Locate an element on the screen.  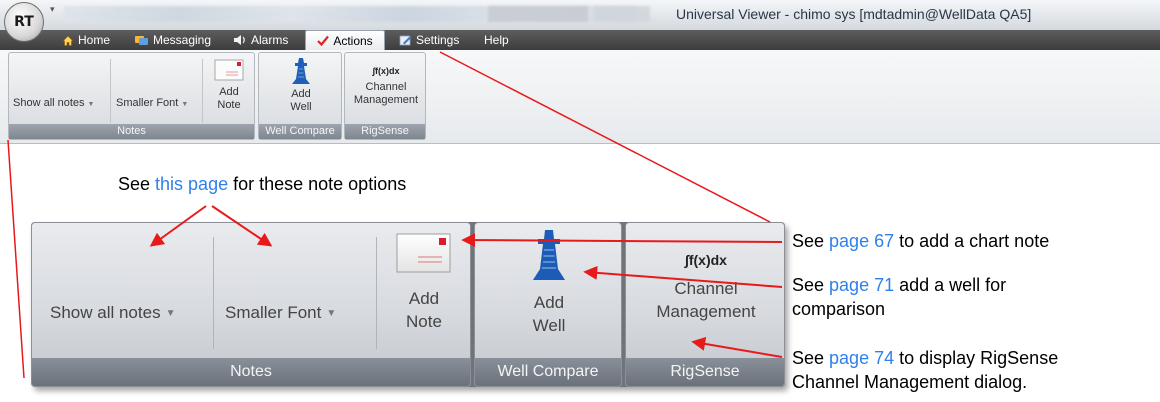
home-icon is located at coordinates (68, 40).